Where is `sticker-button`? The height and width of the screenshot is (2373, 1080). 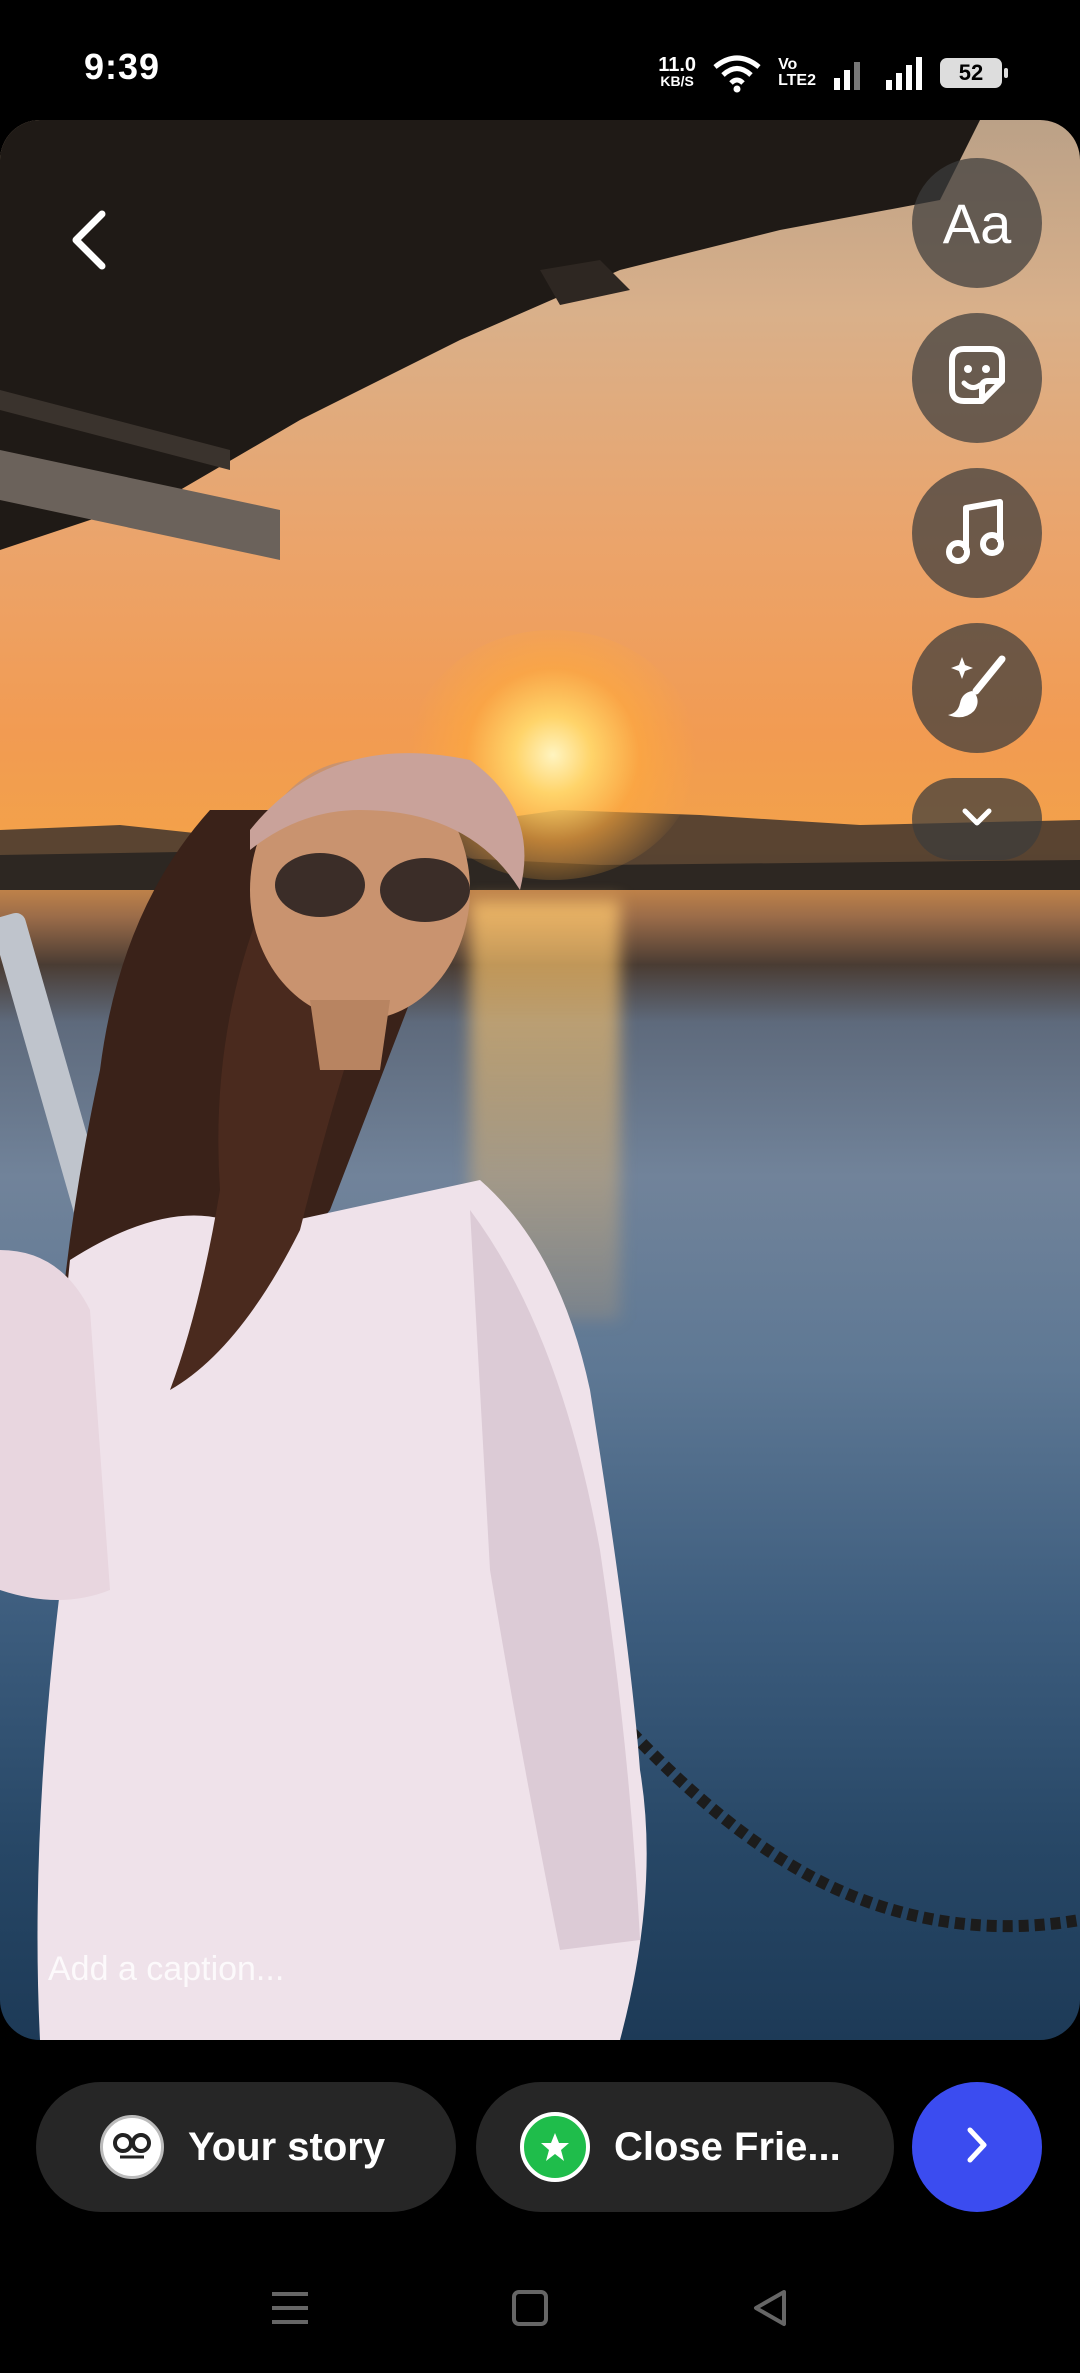
sticker-button is located at coordinates (977, 378).